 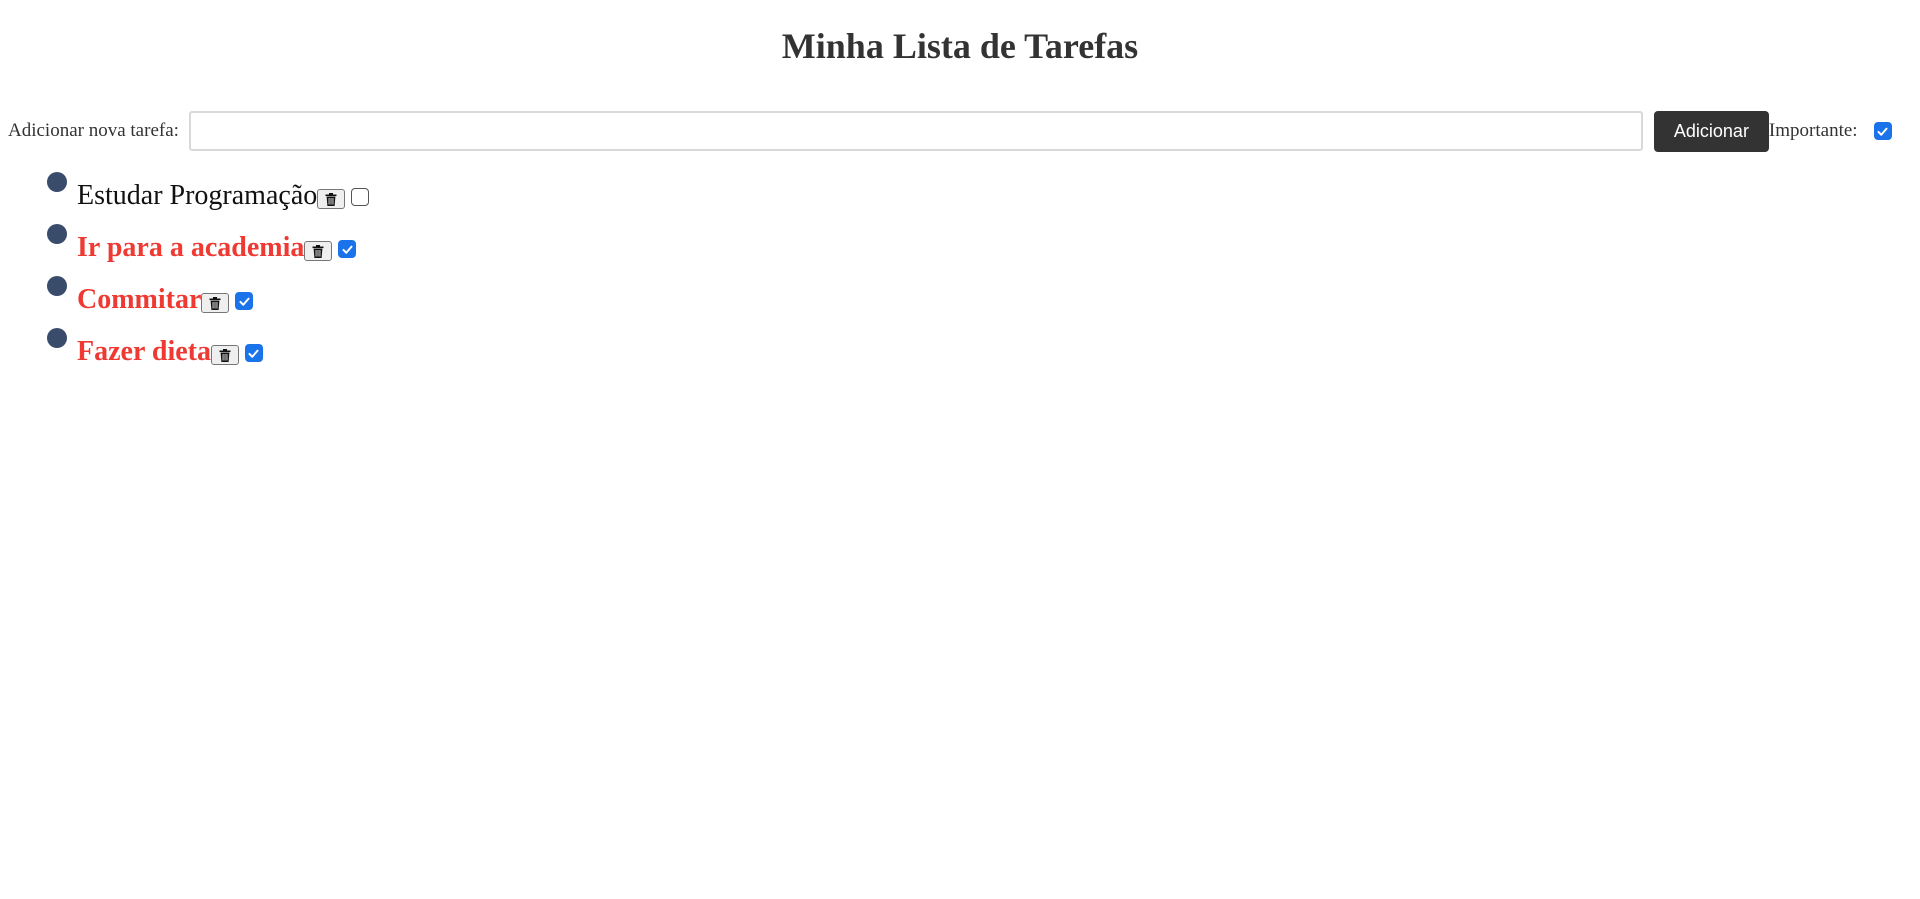 I want to click on add-button: Adicionar, so click(x=1711, y=131).